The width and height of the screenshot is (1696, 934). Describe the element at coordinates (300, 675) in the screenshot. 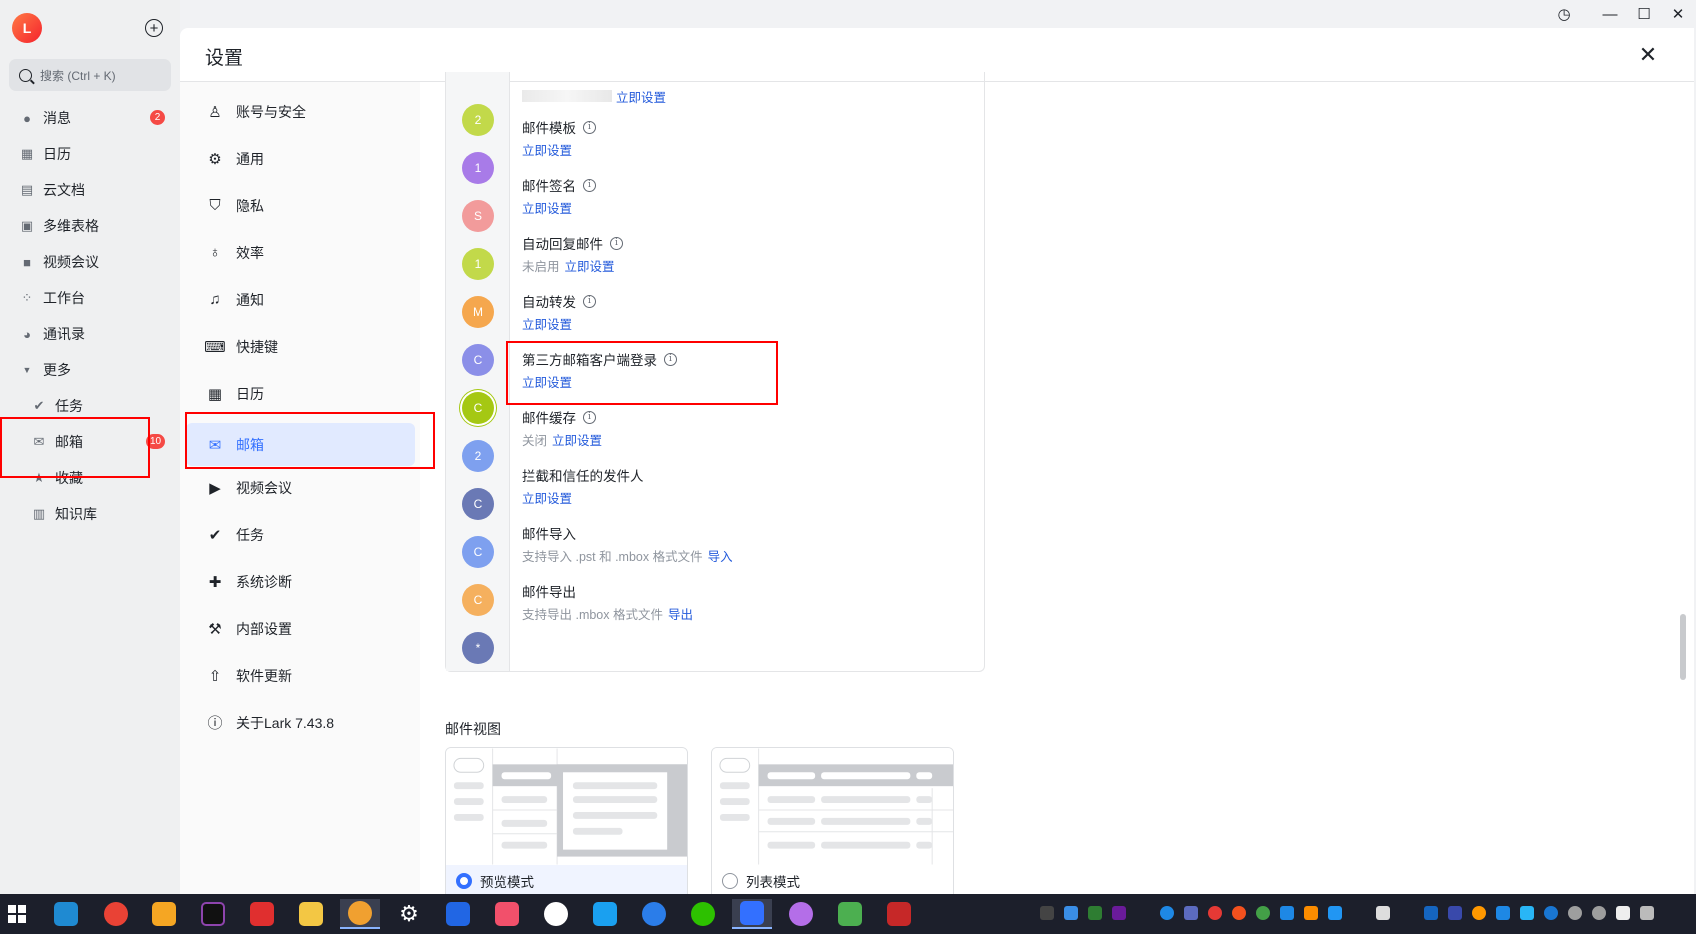

I see `menu-item-update: ⇧ 软件更新` at that location.